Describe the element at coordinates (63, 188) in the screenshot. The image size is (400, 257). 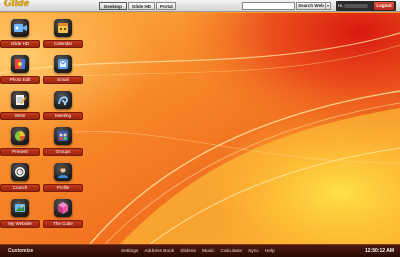
I see `icon-label: Profile` at that location.